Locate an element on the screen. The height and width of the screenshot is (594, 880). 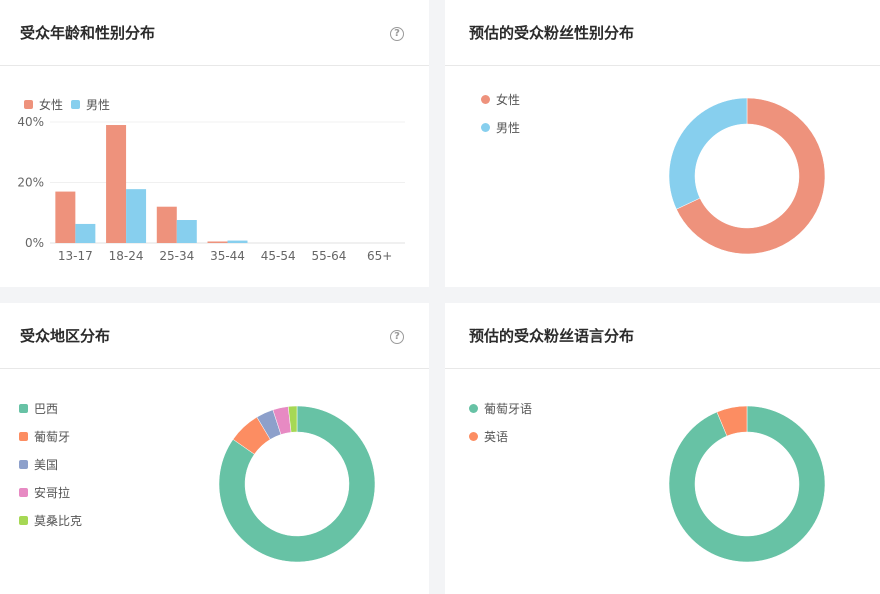
x-tick-label: 35-44 is located at coordinates (227, 256).